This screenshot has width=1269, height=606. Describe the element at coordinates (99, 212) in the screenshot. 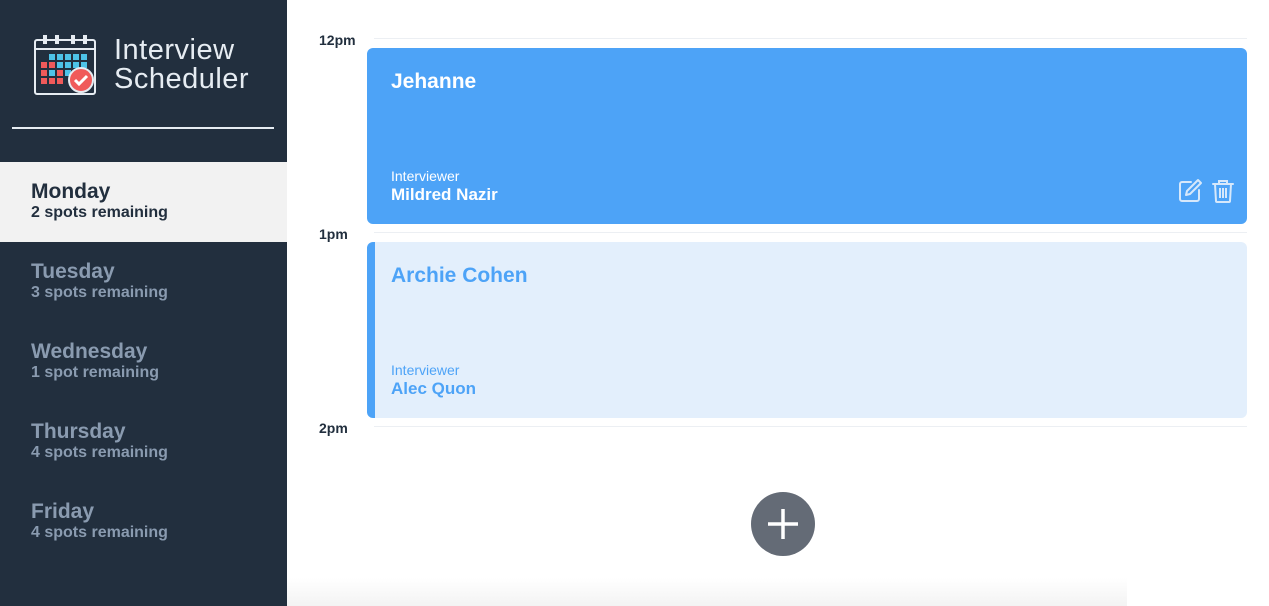

I see `day-spots: 2 spots remaining` at that location.